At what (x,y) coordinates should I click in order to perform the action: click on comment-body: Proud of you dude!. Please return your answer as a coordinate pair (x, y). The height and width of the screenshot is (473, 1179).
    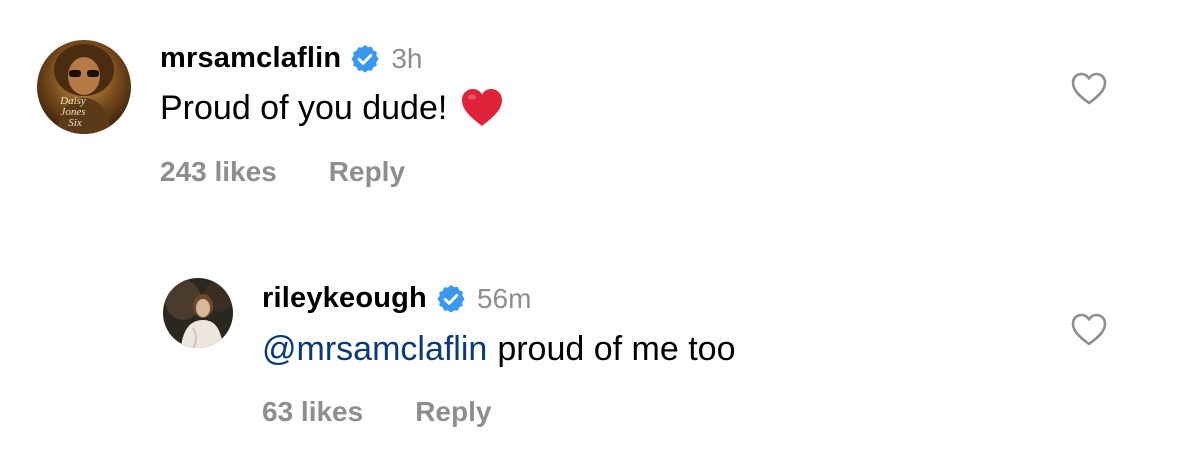
    Looking at the image, I should click on (304, 107).